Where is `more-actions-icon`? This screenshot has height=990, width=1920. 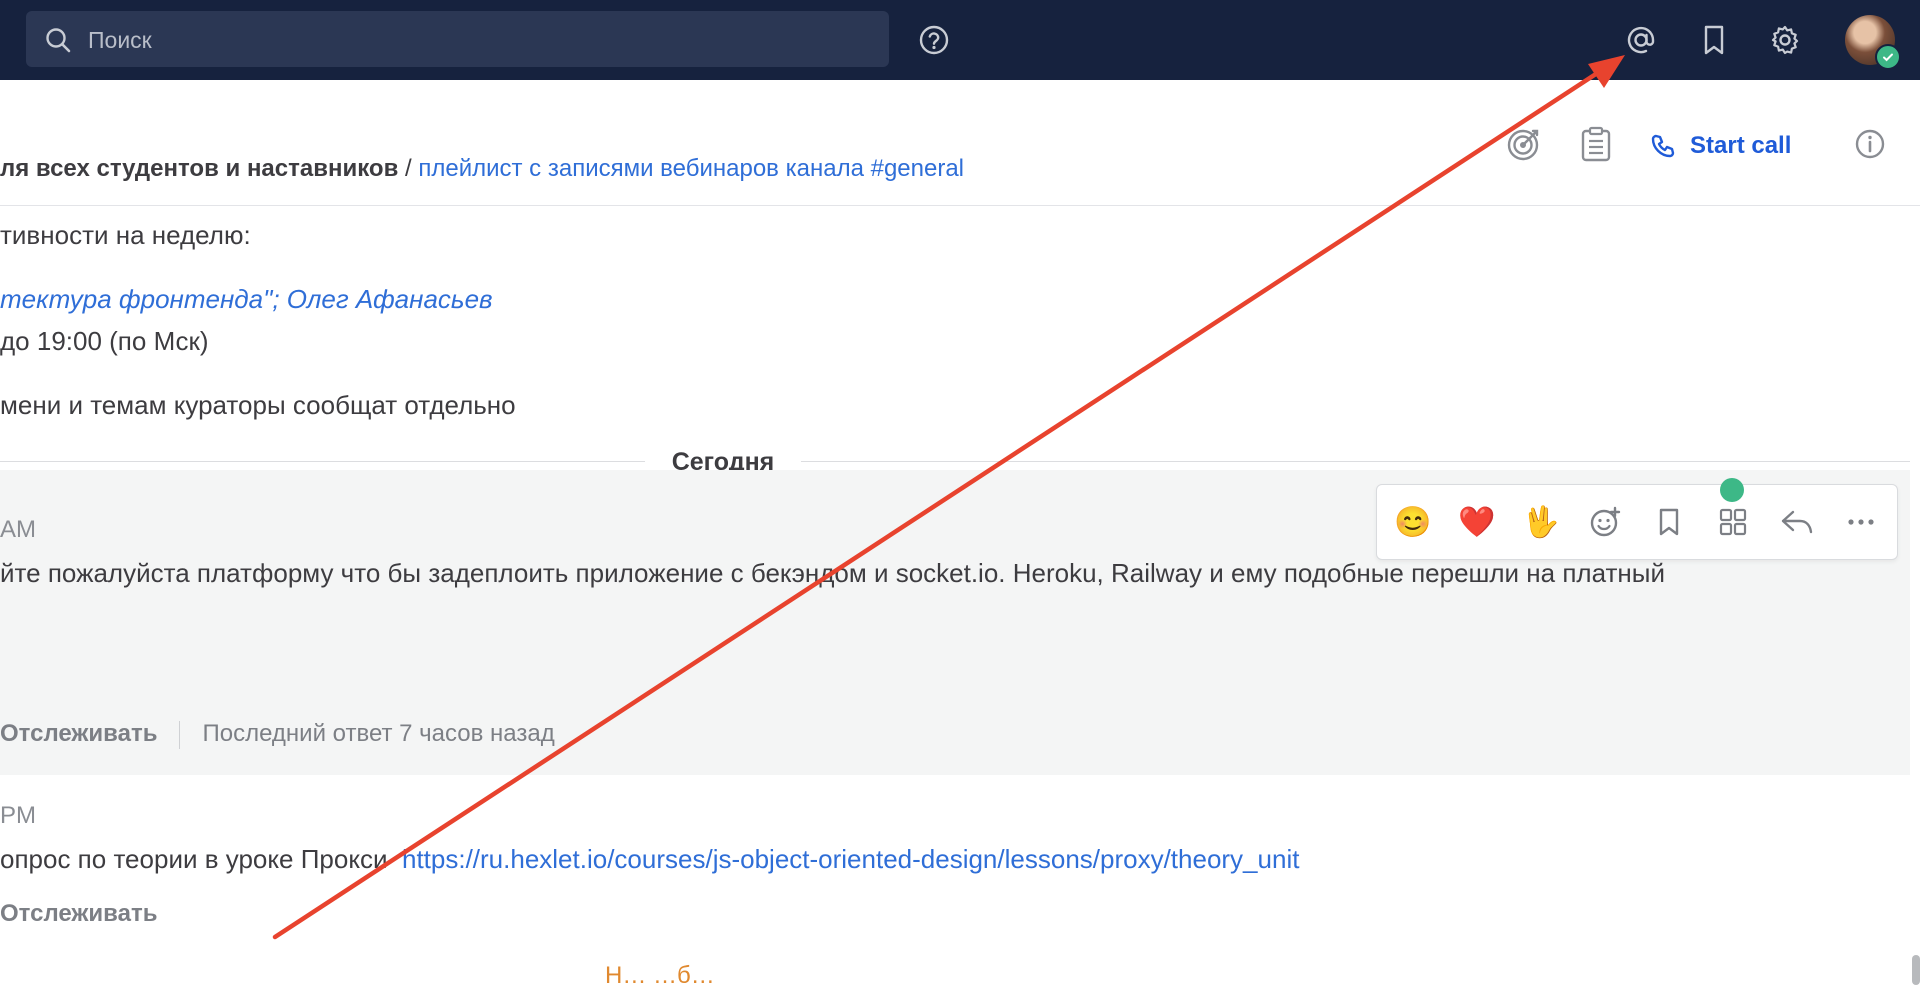
more-actions-icon is located at coordinates (1861, 522).